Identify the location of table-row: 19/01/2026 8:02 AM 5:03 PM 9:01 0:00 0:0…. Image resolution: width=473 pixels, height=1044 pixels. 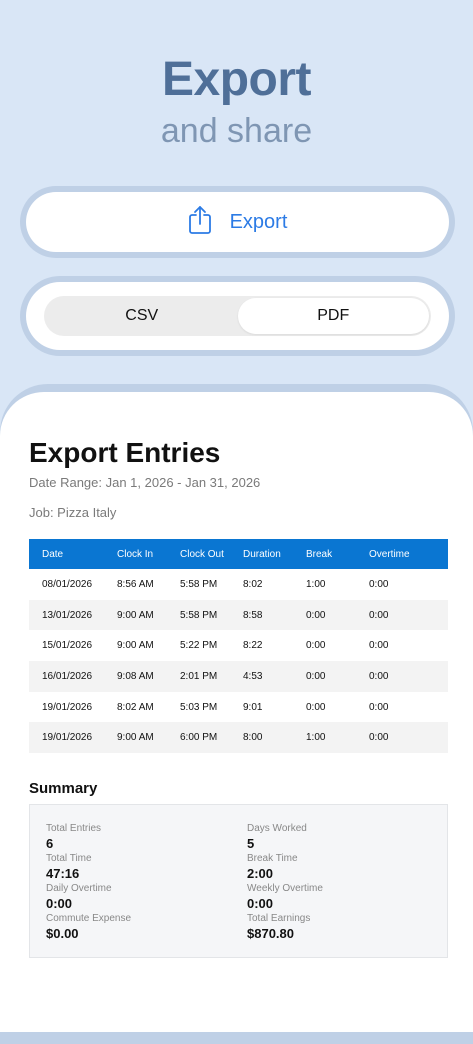
(238, 707).